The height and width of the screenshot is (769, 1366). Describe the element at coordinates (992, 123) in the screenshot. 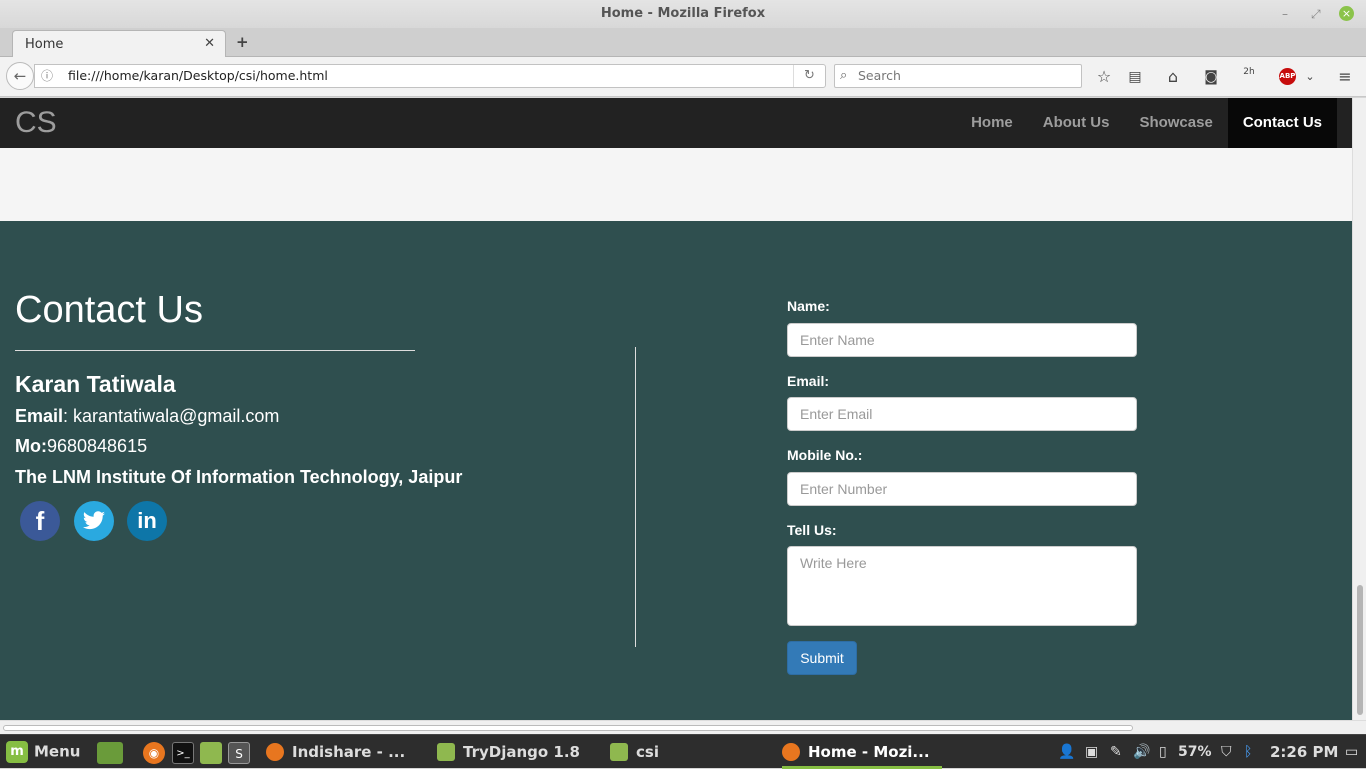

I see `nav-home: Home` at that location.